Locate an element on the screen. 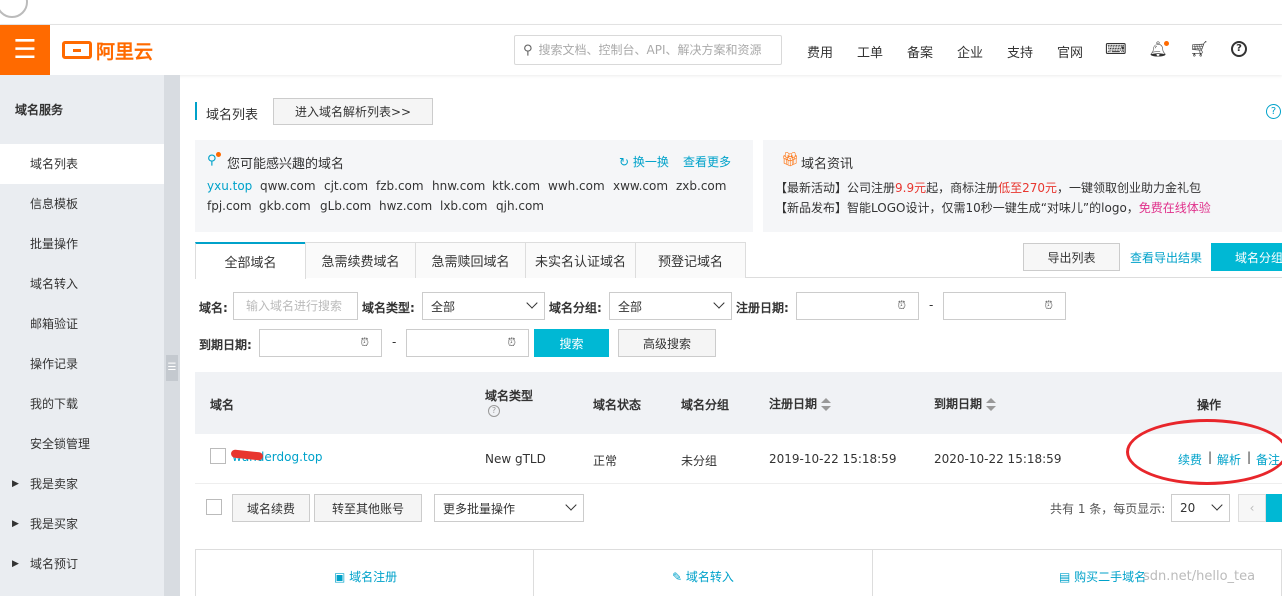  exp-date-end: ⏰︎ is located at coordinates (467, 343).